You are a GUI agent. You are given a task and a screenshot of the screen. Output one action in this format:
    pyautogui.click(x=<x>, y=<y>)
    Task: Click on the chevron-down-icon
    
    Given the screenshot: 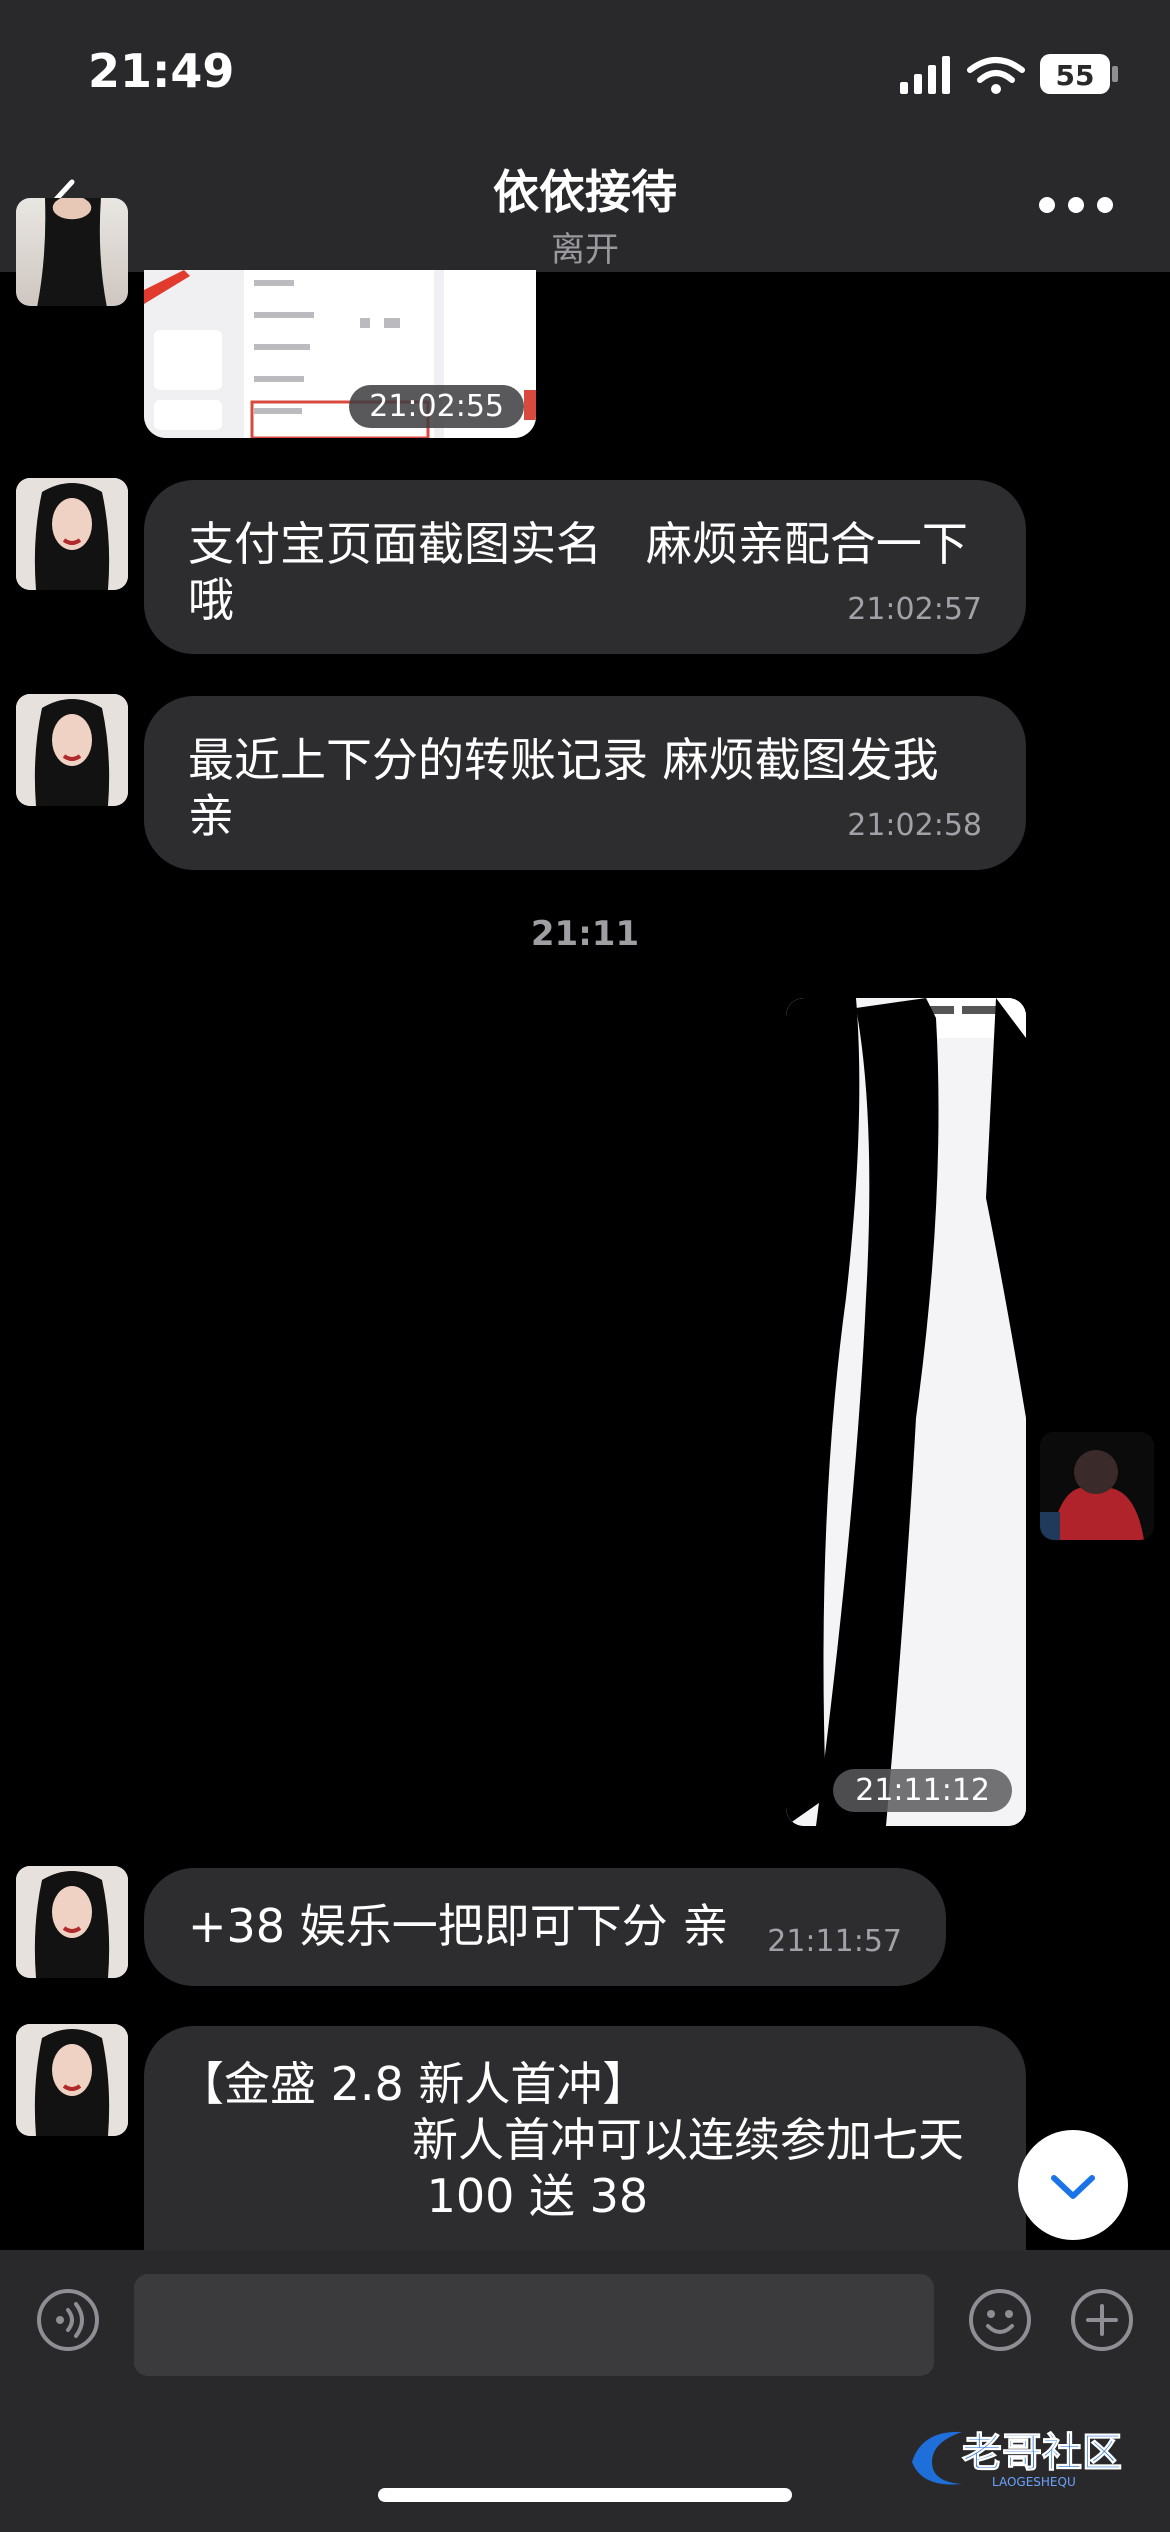 What is the action you would take?
    pyautogui.click(x=1073, y=2187)
    